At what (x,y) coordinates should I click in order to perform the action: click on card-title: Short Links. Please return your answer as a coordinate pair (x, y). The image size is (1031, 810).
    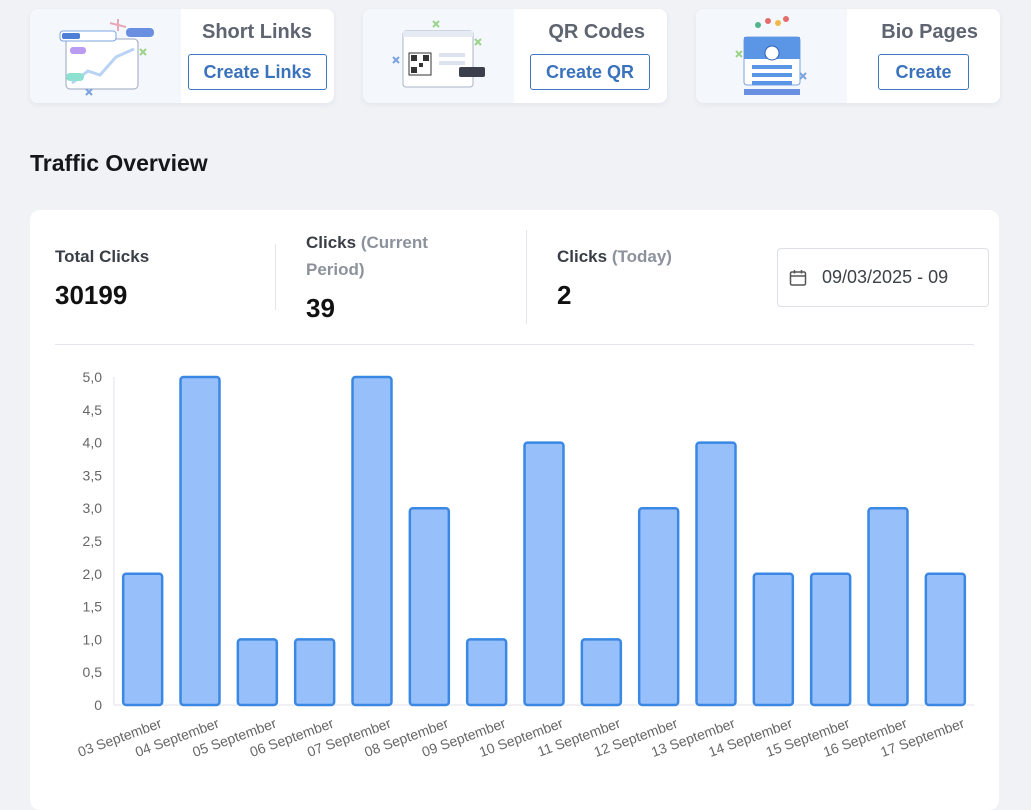
    Looking at the image, I should click on (256, 32).